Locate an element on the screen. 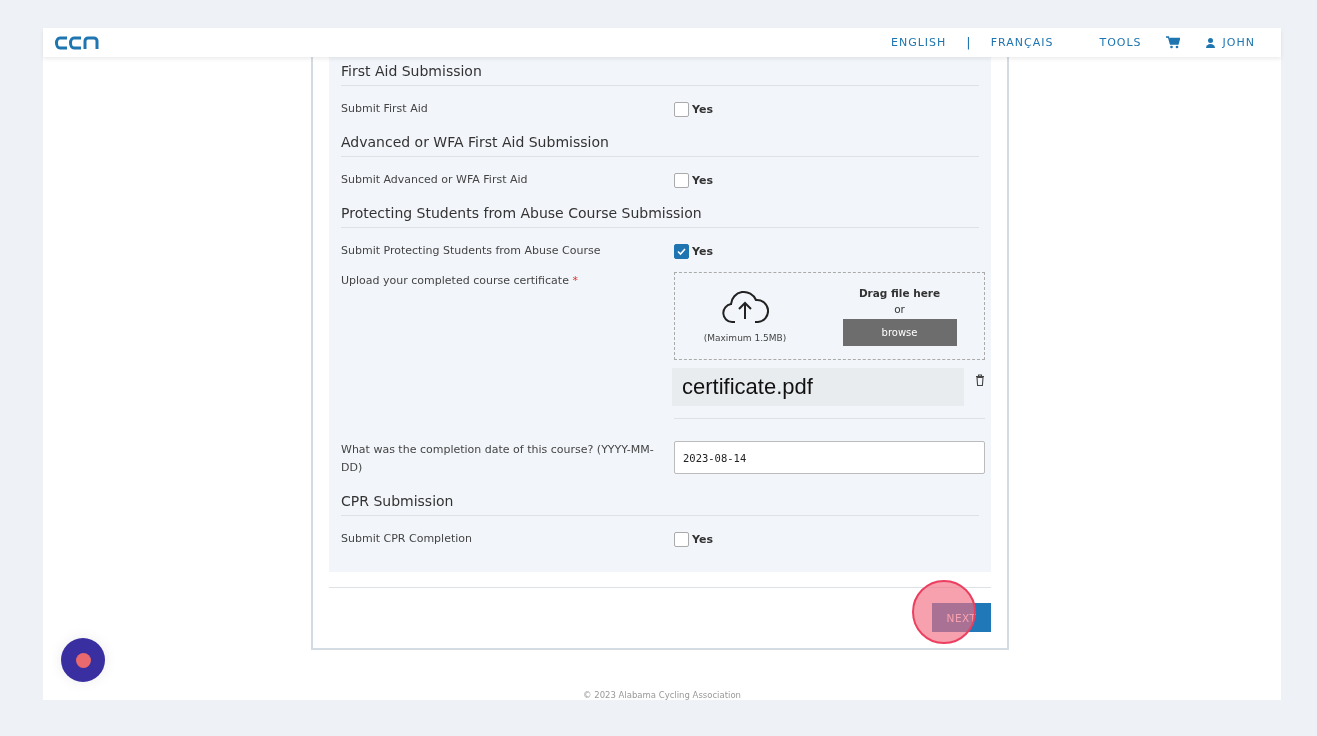 The height and width of the screenshot is (736, 1317). section-title: CPR Submission is located at coordinates (660, 501).